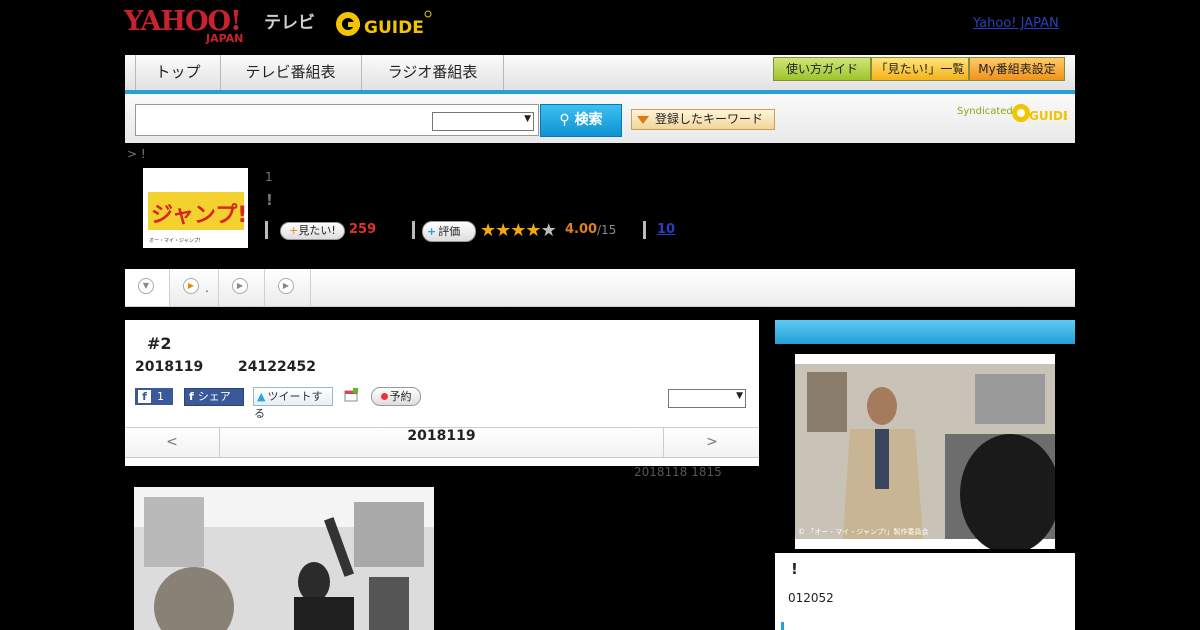 This screenshot has width=1200, height=630. What do you see at coordinates (1017, 69) in the screenshot?
I see `my-schedule-button: My番組表設定` at bounding box center [1017, 69].